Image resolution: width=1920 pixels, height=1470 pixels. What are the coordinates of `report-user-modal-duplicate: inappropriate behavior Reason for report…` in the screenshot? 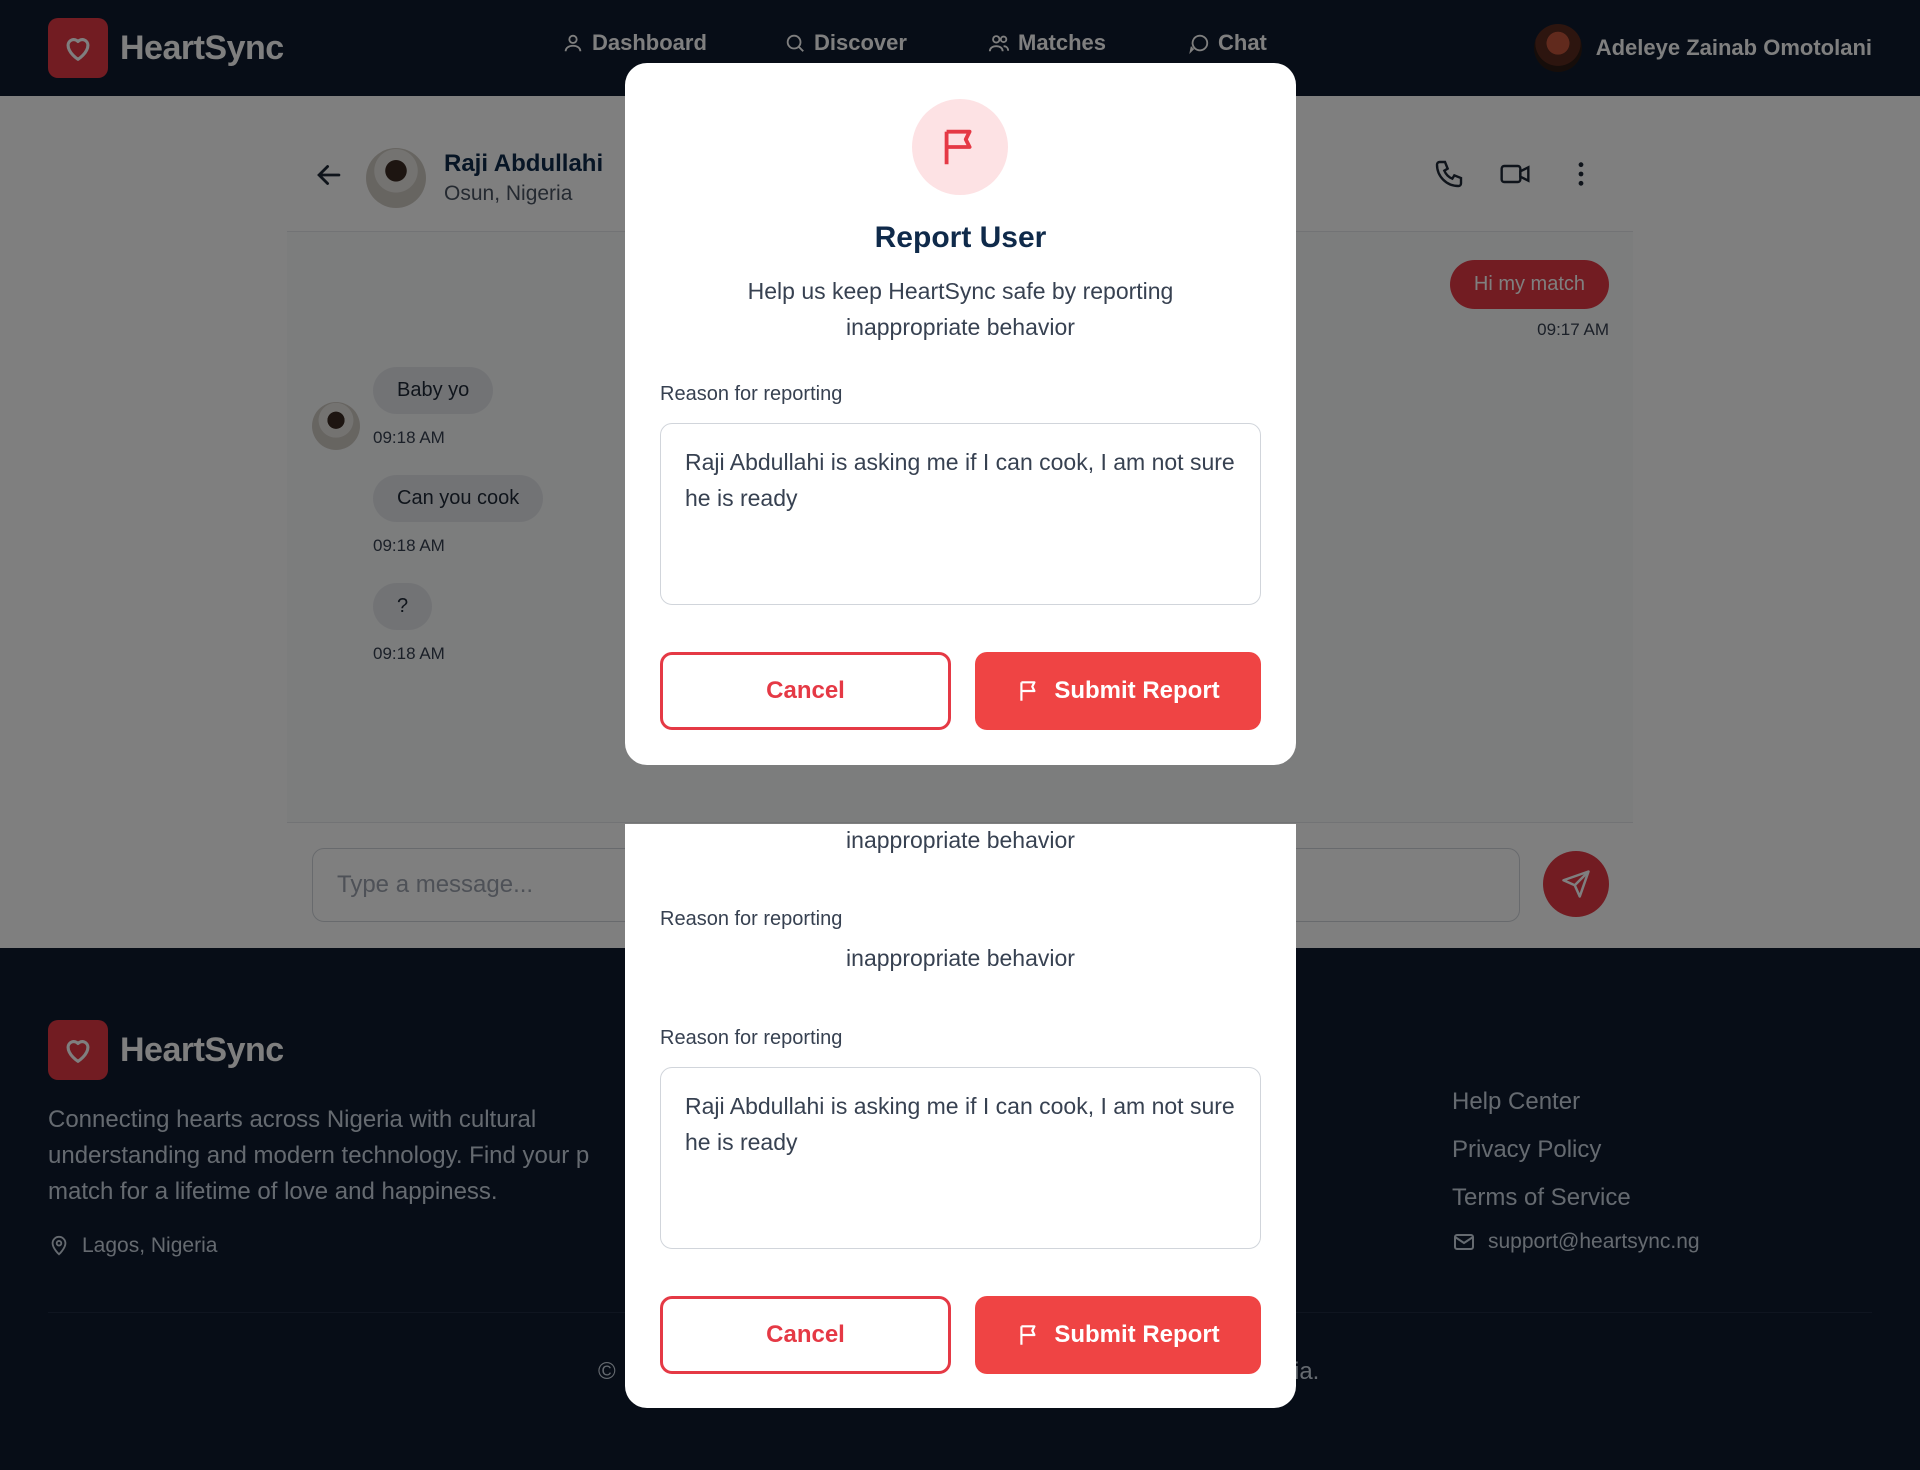 It's located at (960, 1116).